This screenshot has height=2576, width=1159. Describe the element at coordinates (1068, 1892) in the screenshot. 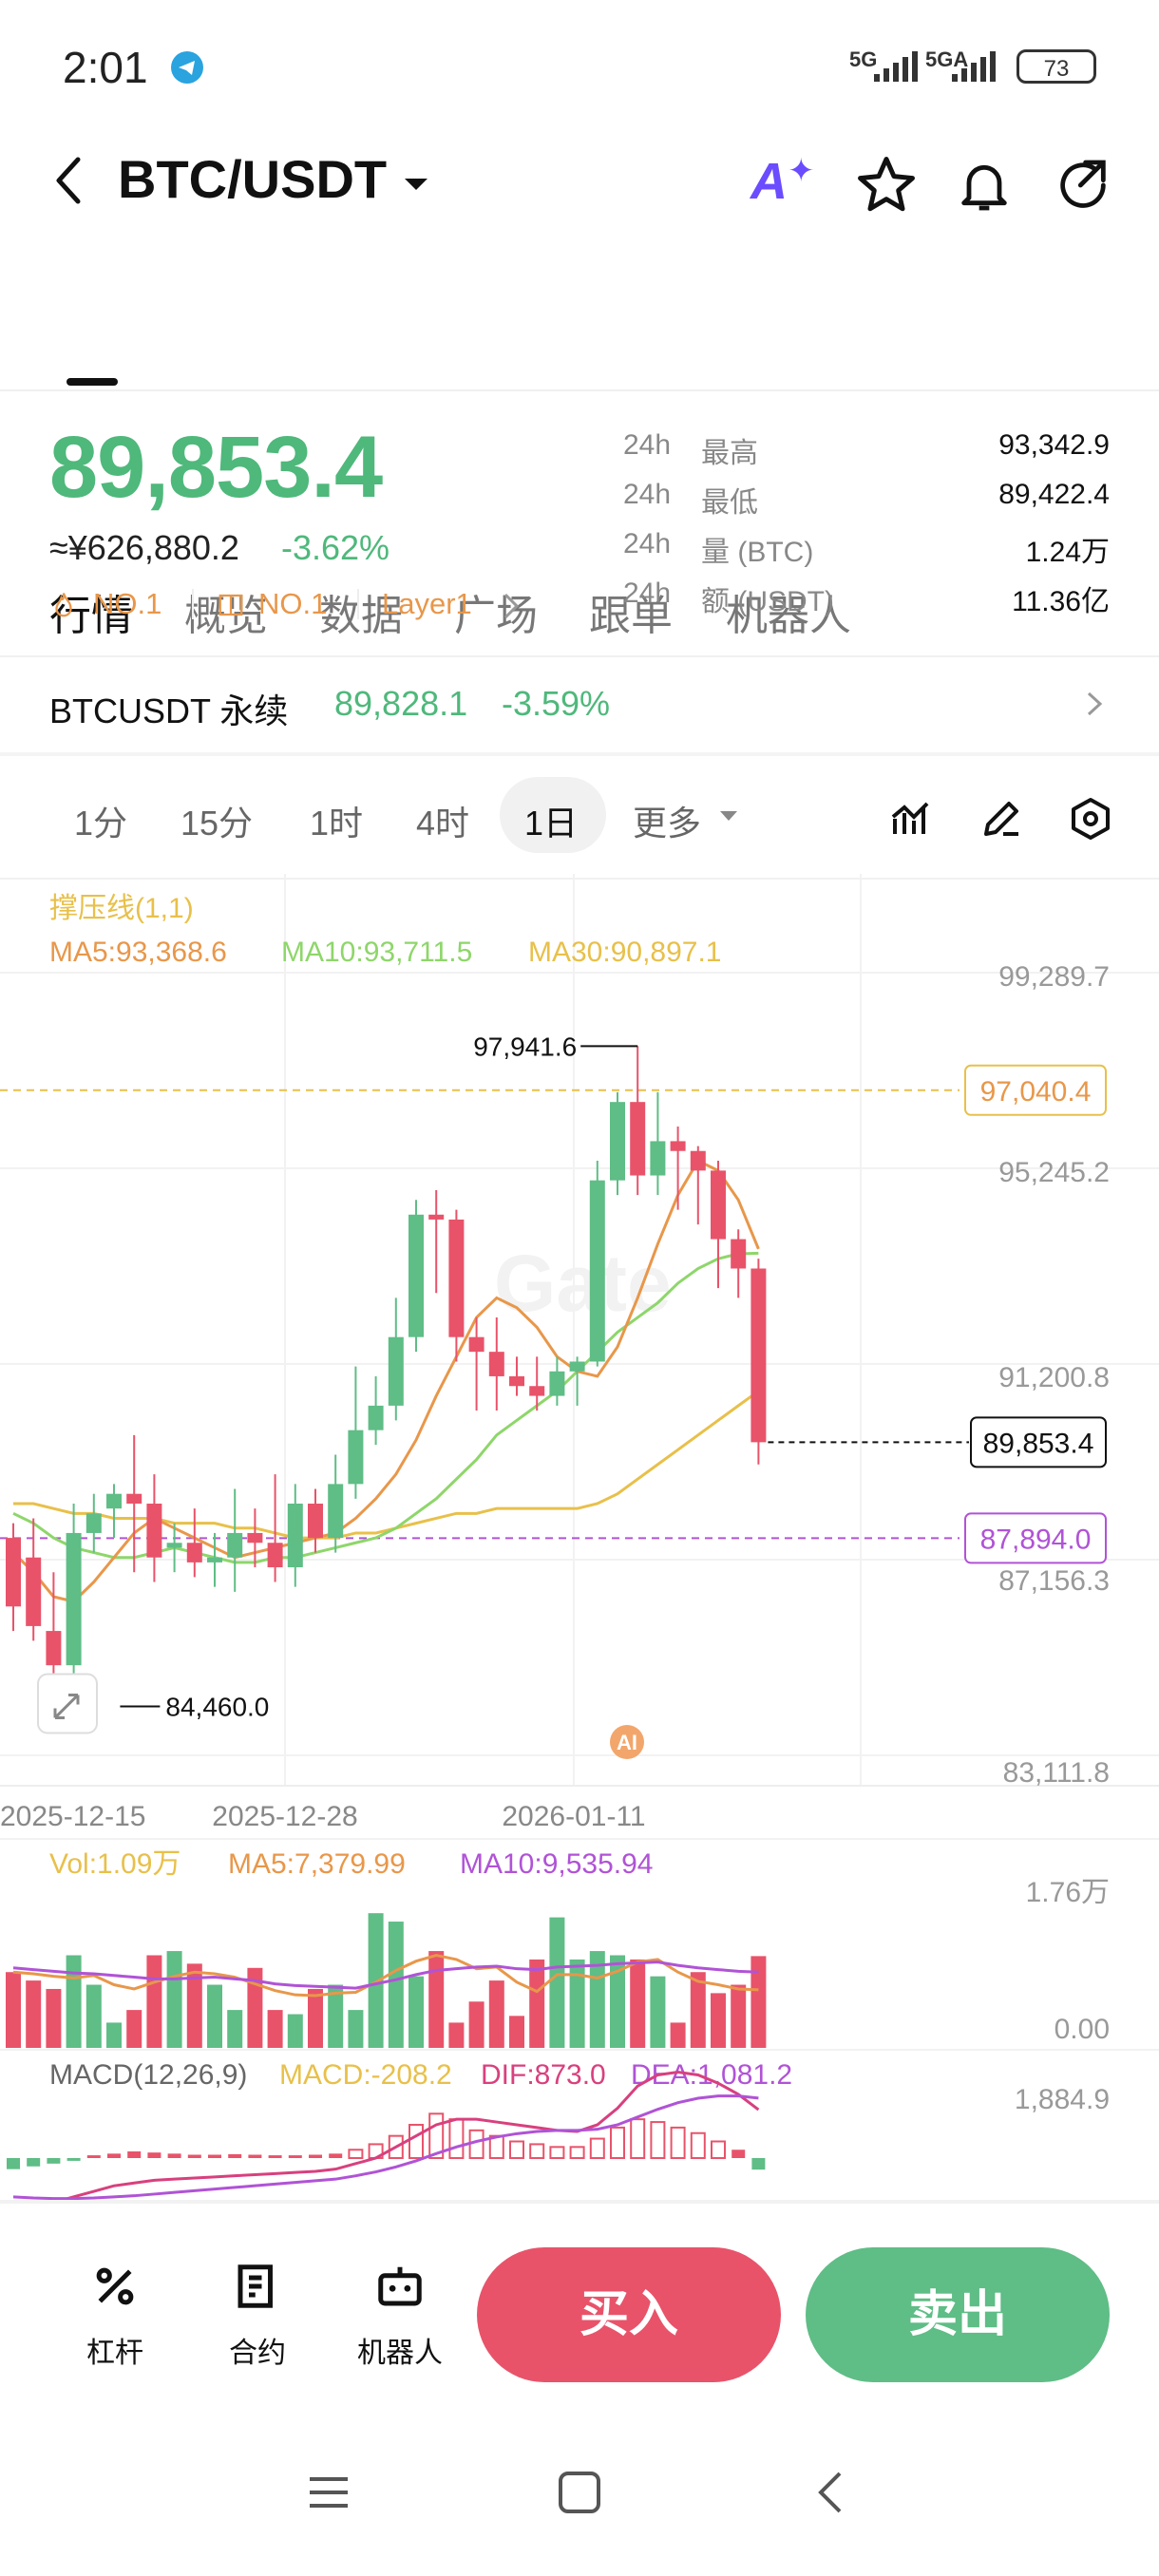

I see `volume-tick-label: 1.76万` at that location.